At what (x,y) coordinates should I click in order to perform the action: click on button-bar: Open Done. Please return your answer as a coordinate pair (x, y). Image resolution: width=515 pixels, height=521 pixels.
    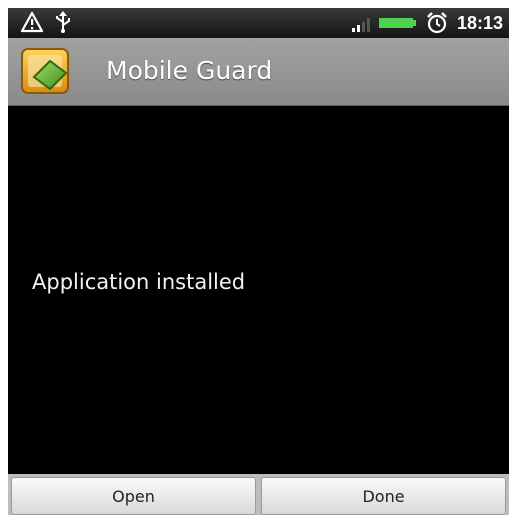
    Looking at the image, I should click on (258, 494).